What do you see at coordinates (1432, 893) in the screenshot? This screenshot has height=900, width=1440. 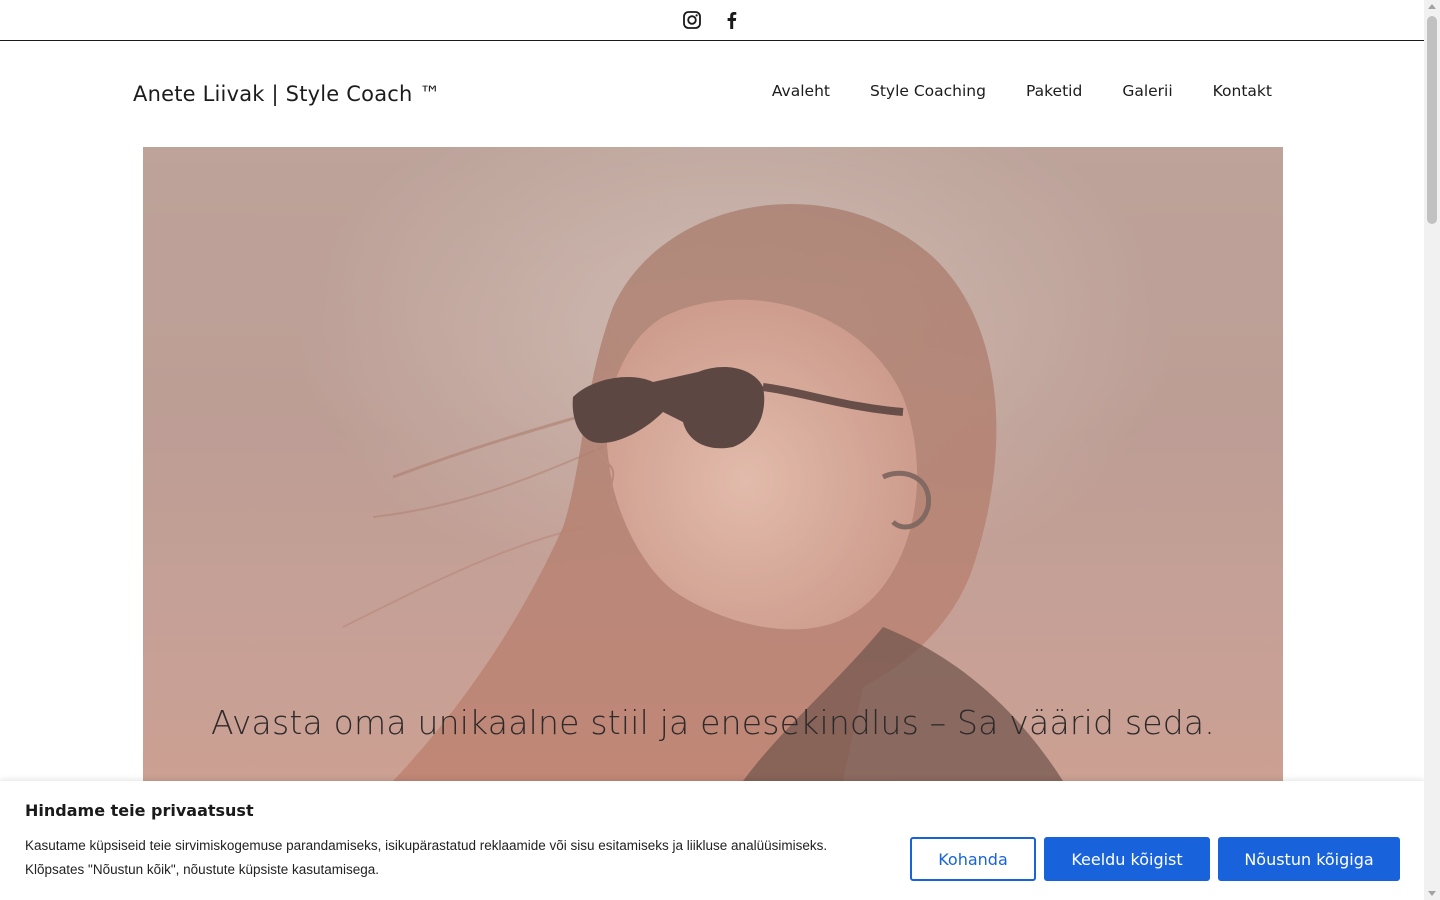 I see `scroll-down-icon` at bounding box center [1432, 893].